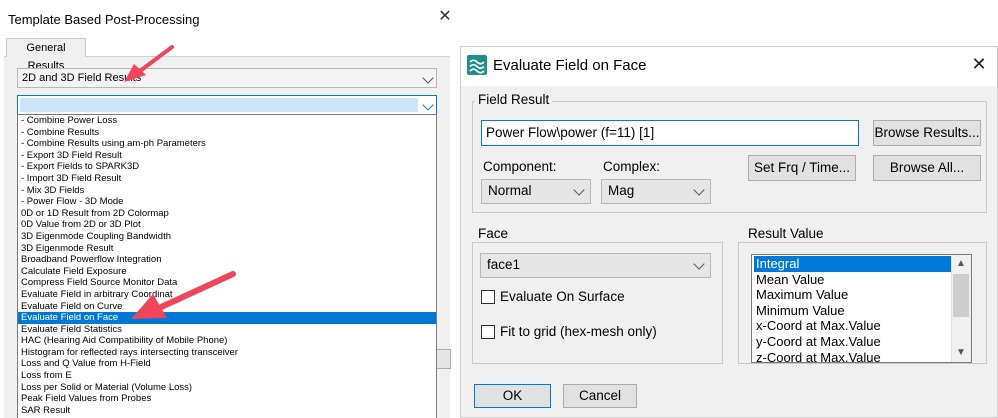 This screenshot has height=418, width=998. What do you see at coordinates (227, 376) in the screenshot?
I see `list-item: Loss from E` at bounding box center [227, 376].